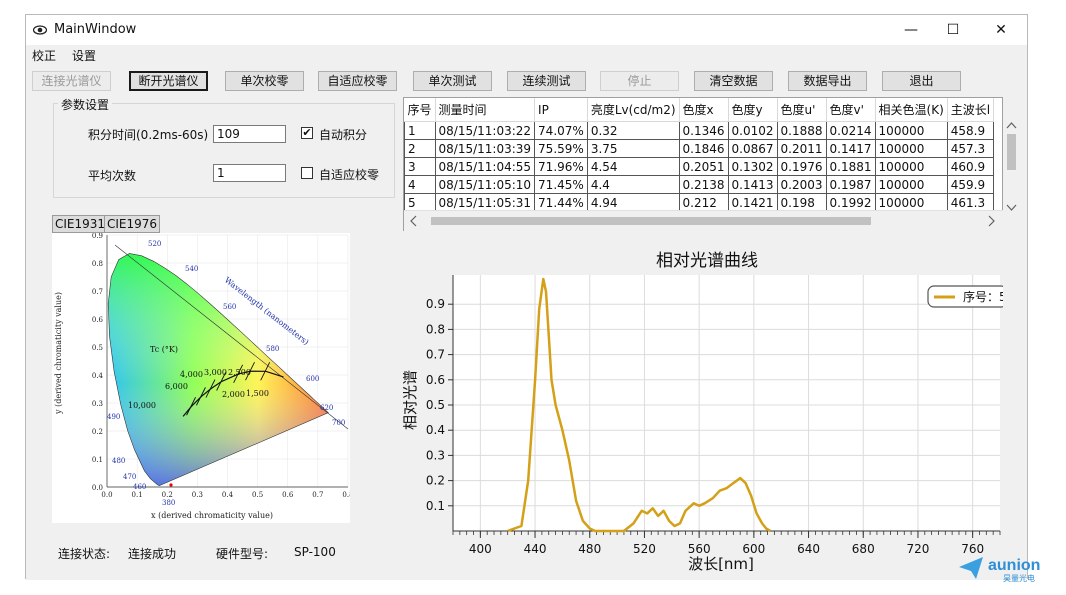 This screenshot has height=595, width=1066. I want to click on continuous-test-button: 连续测试, so click(546, 81).